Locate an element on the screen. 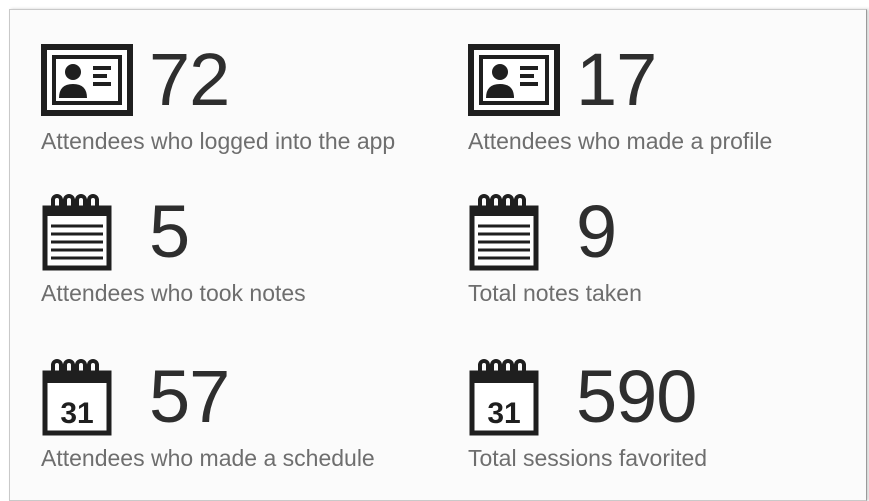  stat-label: Attendees who made a profile is located at coordinates (620, 141).